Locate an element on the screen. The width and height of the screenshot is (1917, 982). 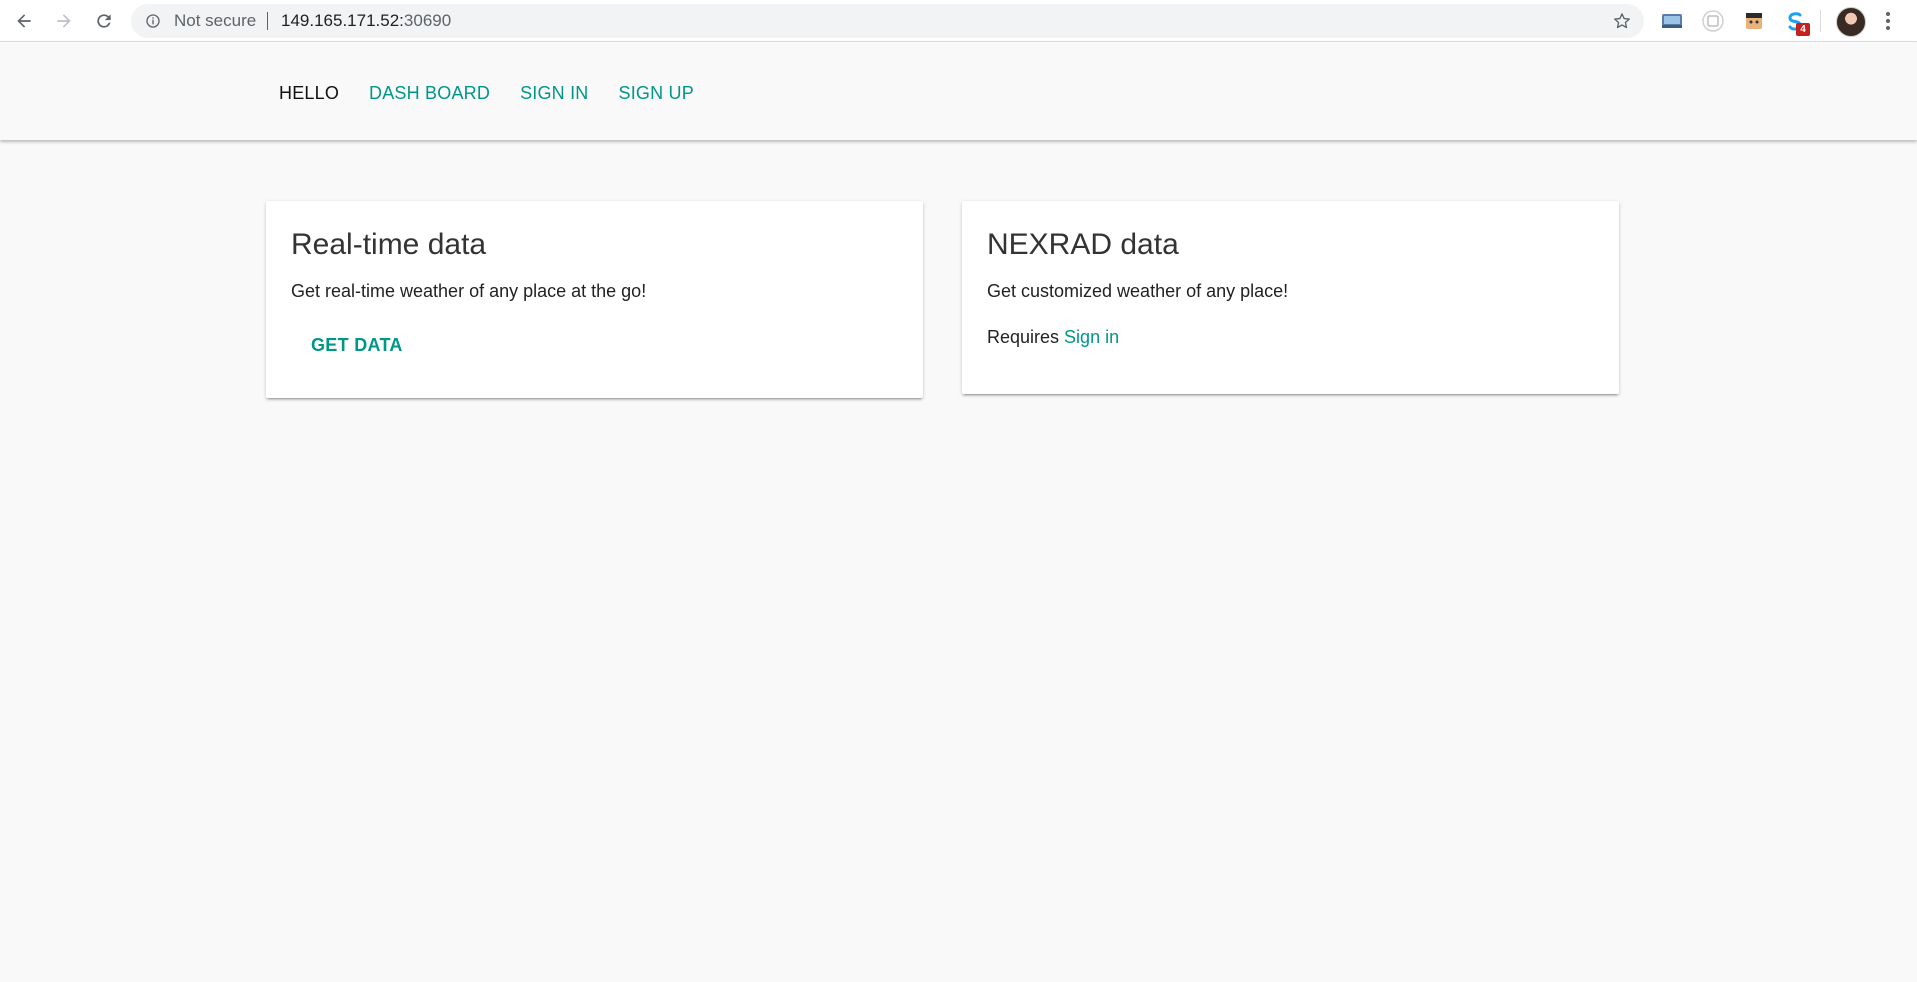
extension-image-icon is located at coordinates (1672, 21).